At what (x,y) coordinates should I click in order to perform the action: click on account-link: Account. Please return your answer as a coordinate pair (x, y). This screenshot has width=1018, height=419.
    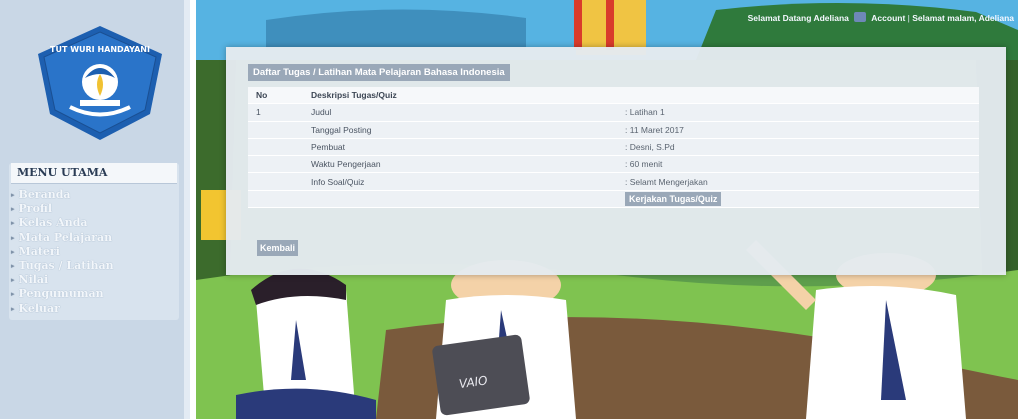
    Looking at the image, I should click on (888, 18).